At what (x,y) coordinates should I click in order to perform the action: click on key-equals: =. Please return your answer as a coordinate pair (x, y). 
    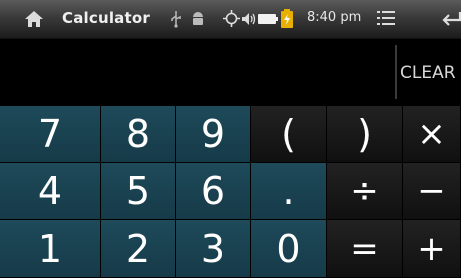
    Looking at the image, I should click on (365, 249).